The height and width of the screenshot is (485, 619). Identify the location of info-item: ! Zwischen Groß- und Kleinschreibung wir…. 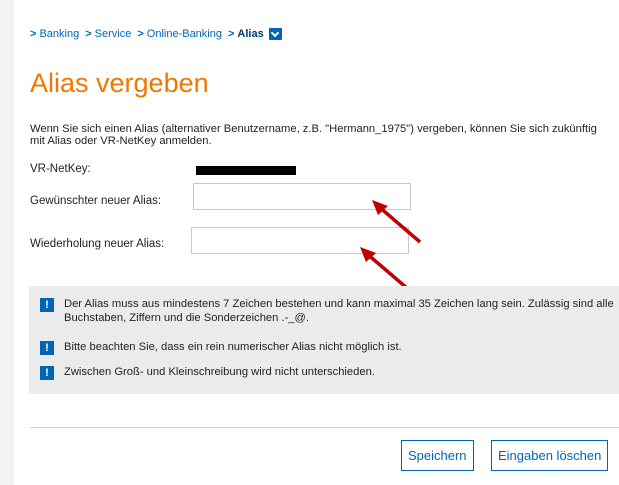
(327, 373).